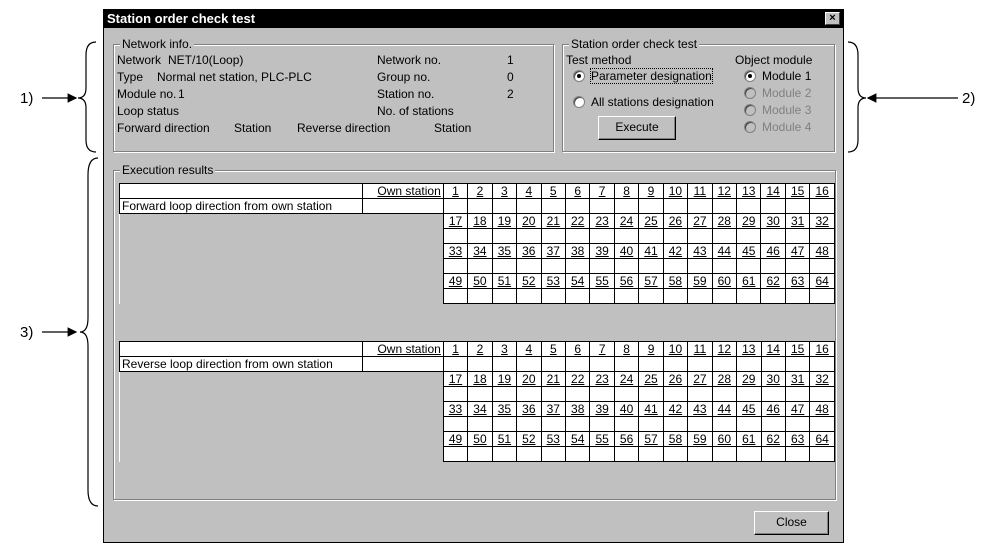  Describe the element at coordinates (579, 76) in the screenshot. I see `param-designation-radio` at that location.